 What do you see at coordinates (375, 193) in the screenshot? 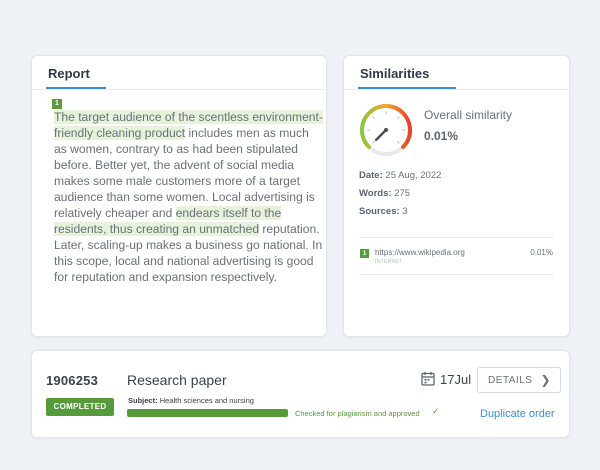
I see `words-label: Words:` at bounding box center [375, 193].